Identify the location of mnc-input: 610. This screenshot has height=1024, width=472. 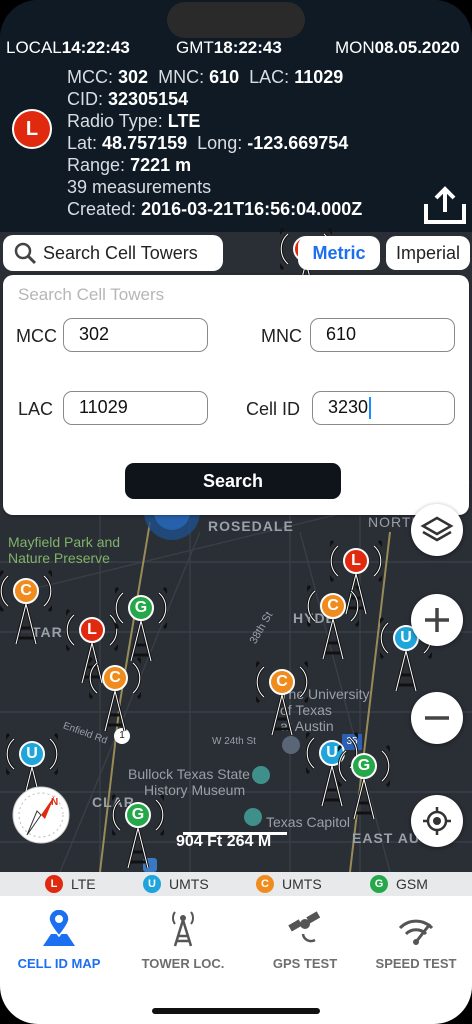
(382, 335).